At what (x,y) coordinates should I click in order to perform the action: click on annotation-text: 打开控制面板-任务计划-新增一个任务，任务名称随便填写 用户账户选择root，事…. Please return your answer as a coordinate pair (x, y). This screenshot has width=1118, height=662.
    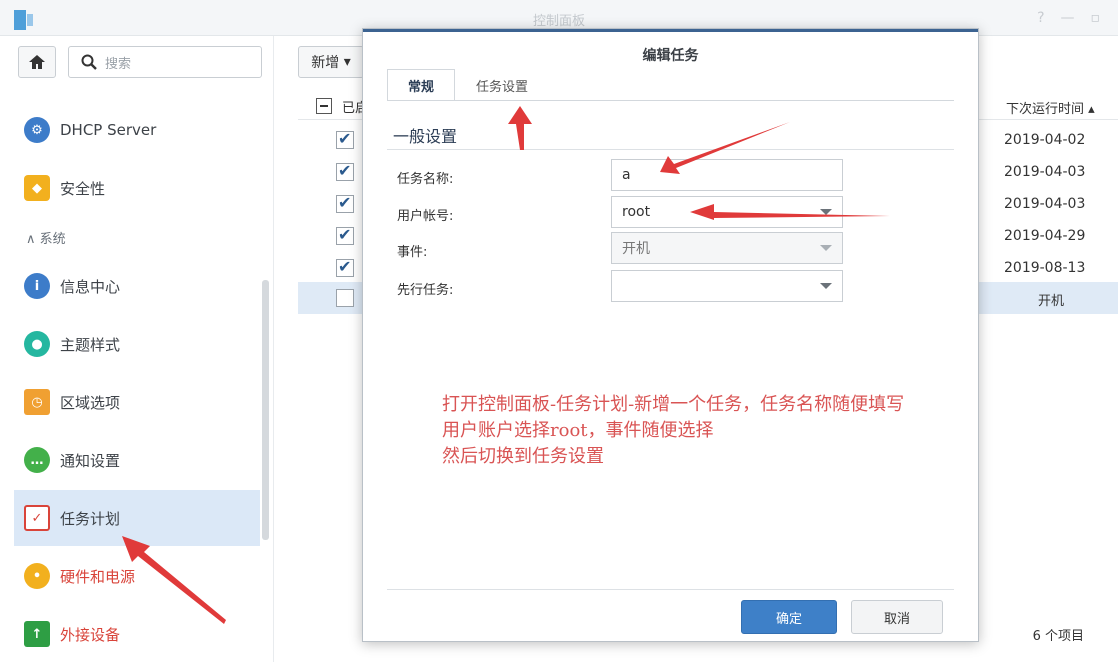
    Looking at the image, I should click on (673, 430).